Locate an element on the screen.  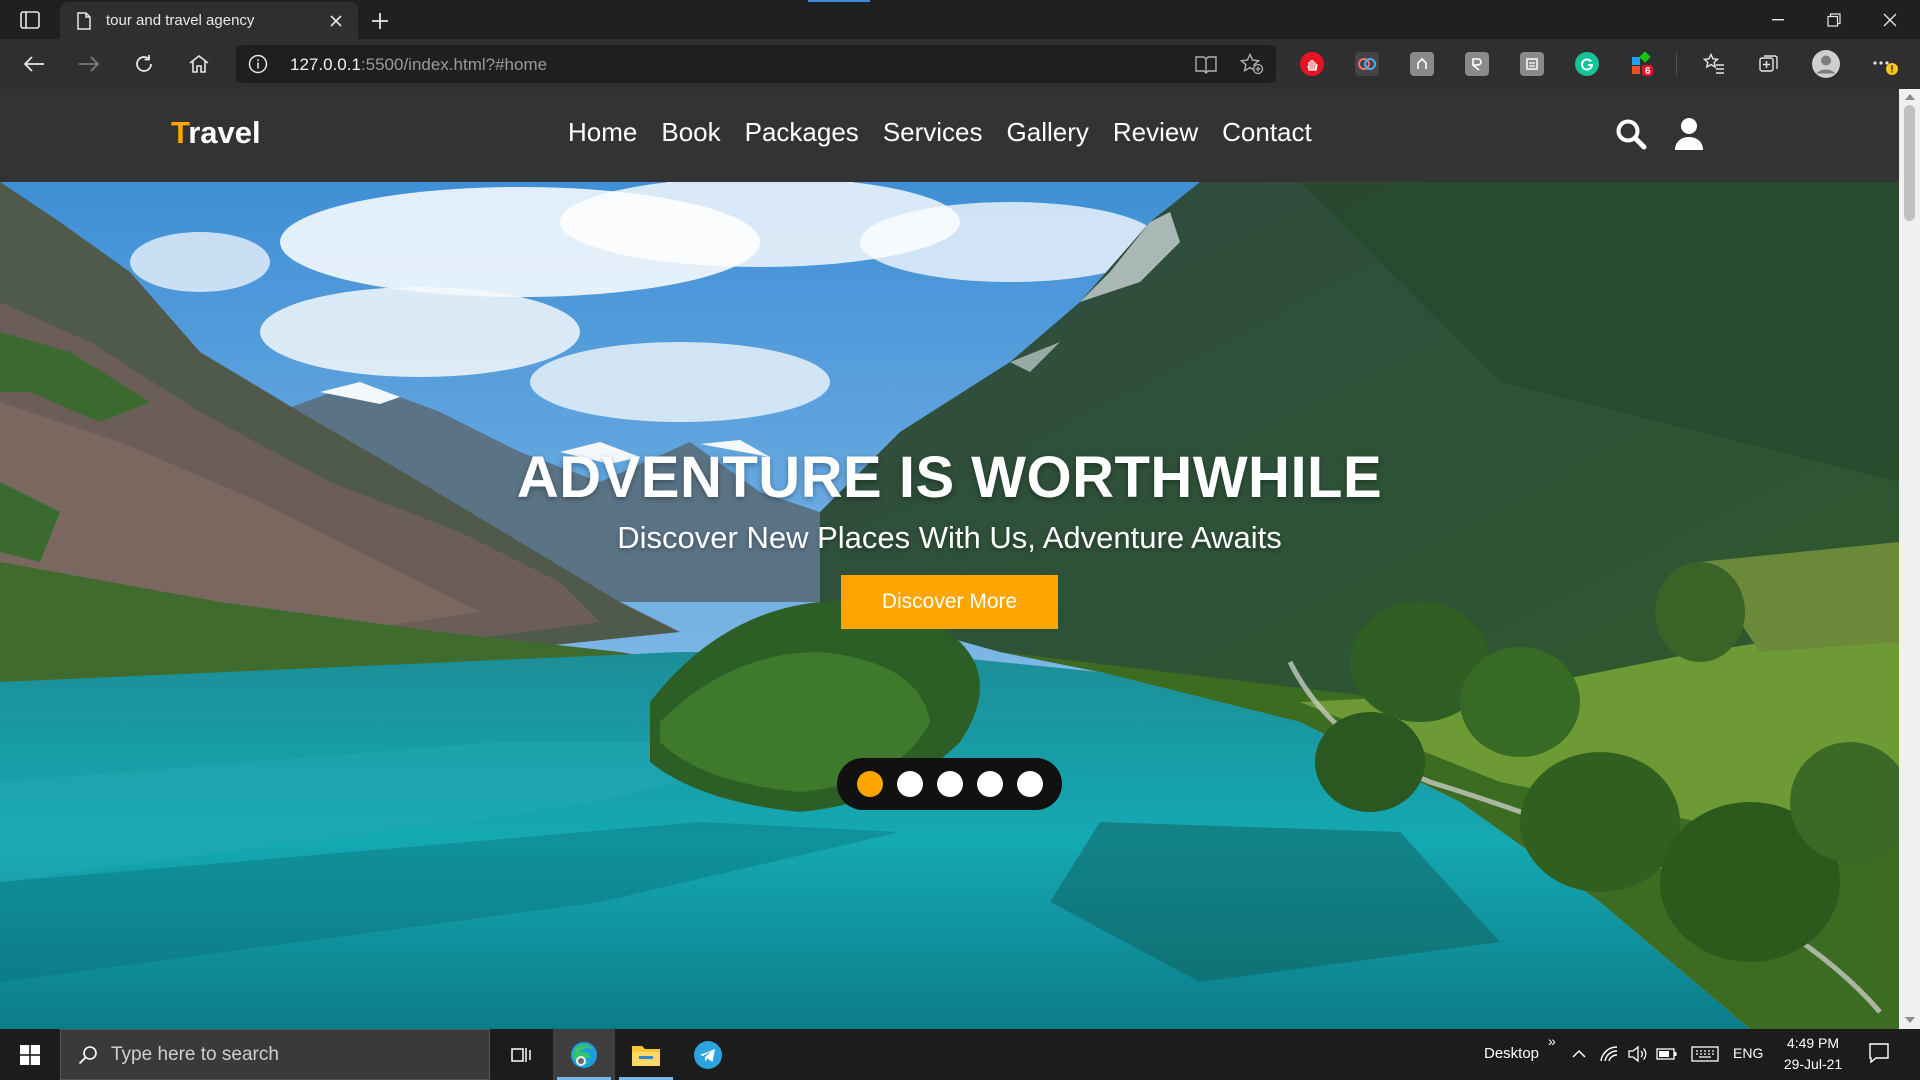
wifi-icon is located at coordinates (1609, 1054).